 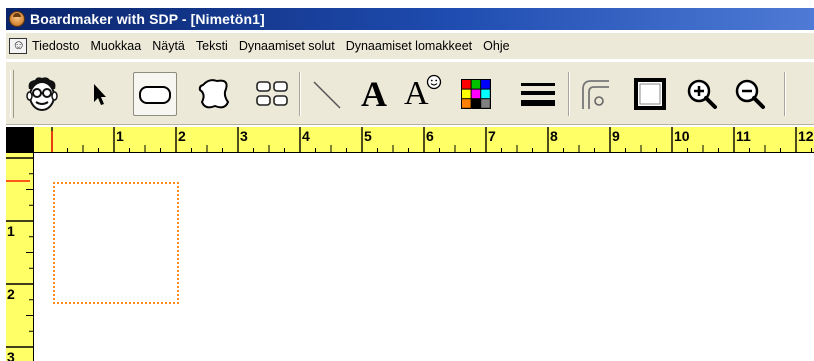 I want to click on smiley-face-icon, so click(x=434, y=82).